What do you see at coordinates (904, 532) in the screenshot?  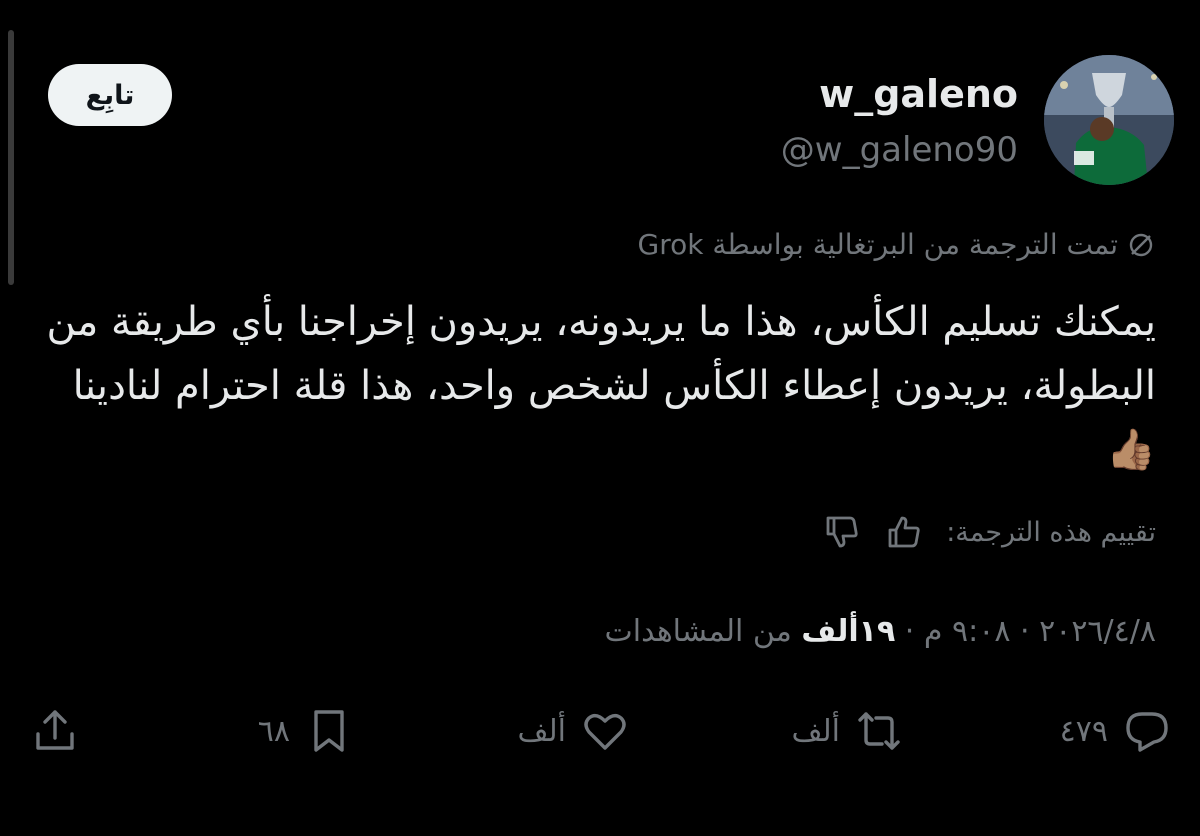 I see `thumbs-up-icon` at bounding box center [904, 532].